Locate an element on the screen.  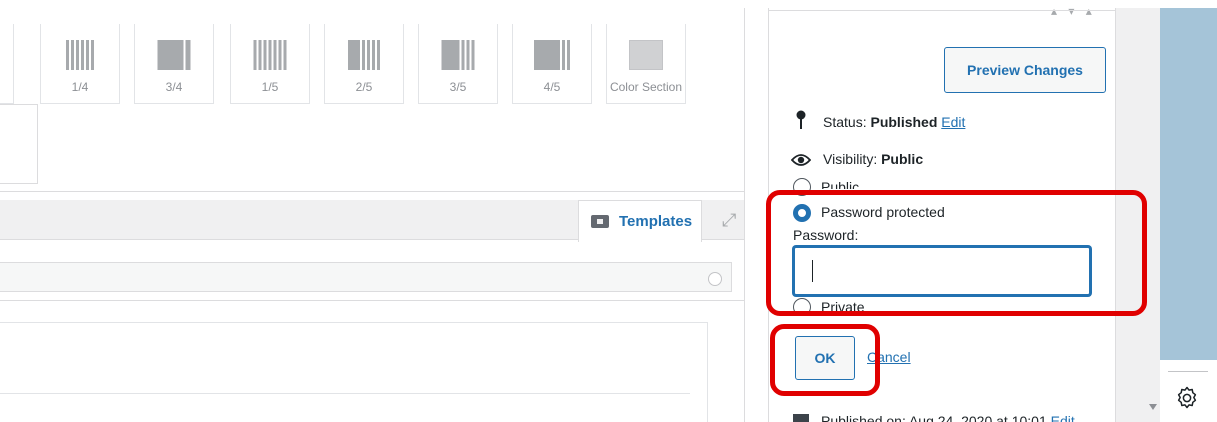
calendar-icon is located at coordinates (801, 418).